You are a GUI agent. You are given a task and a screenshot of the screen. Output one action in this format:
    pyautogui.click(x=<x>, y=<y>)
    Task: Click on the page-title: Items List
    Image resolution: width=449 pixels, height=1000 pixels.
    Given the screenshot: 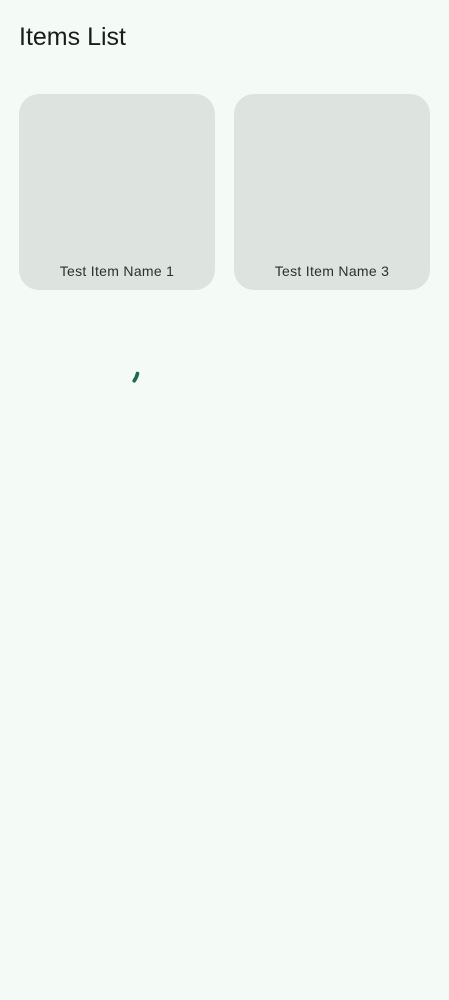 What is the action you would take?
    pyautogui.click(x=72, y=37)
    